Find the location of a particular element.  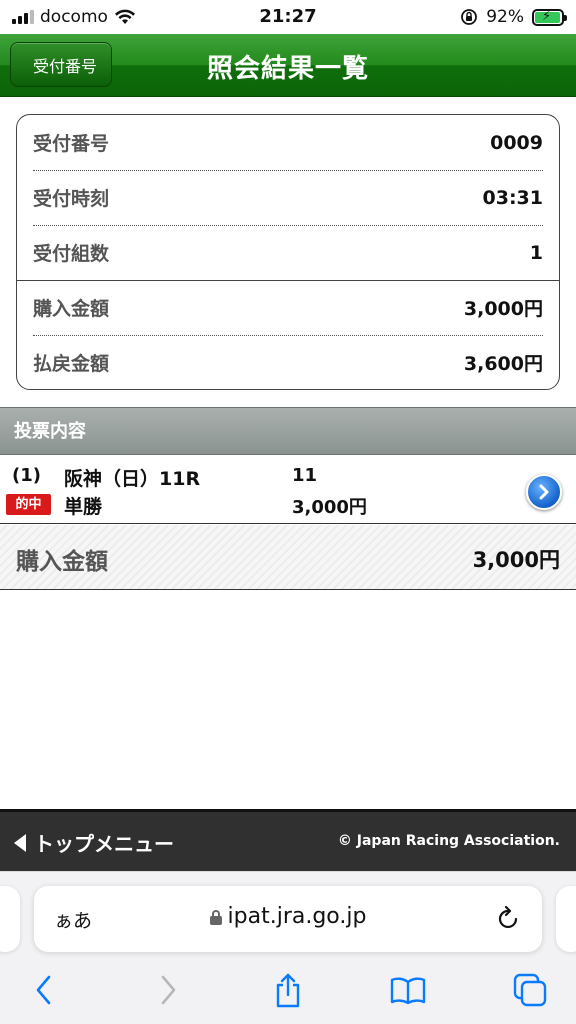

info-label: 購入金額 is located at coordinates (71, 309).